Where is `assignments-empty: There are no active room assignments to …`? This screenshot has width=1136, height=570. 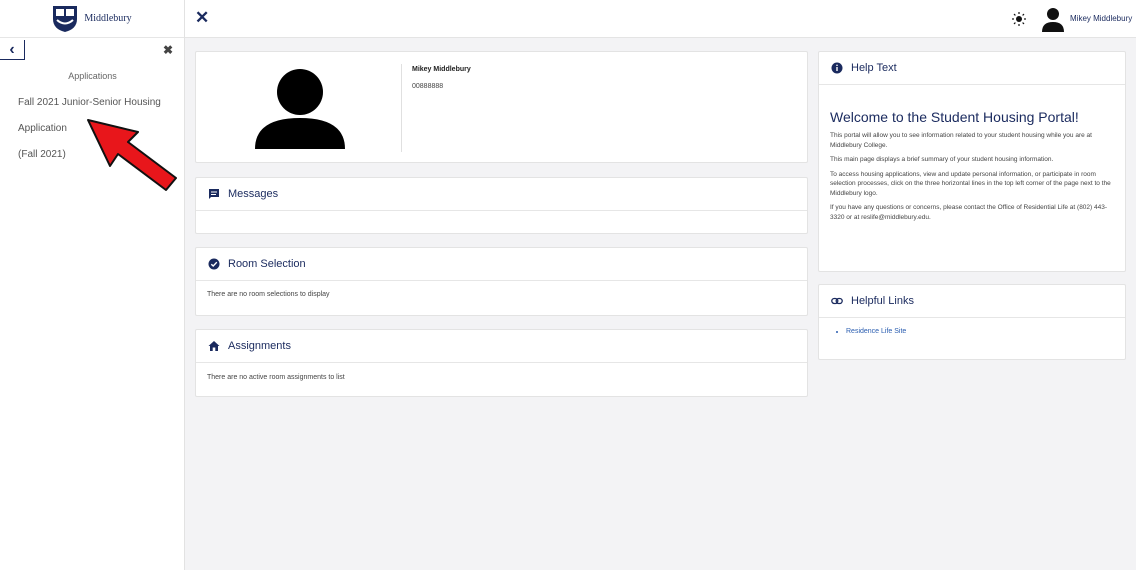
assignments-empty: There are no active room assignments to … is located at coordinates (276, 377).